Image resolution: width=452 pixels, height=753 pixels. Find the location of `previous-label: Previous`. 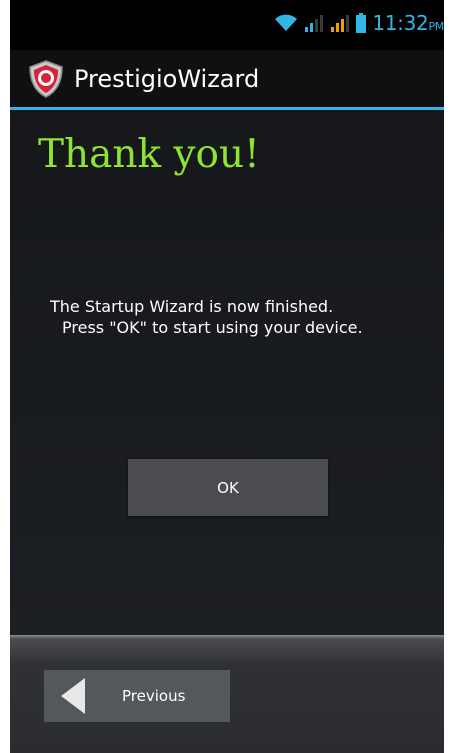

previous-label: Previous is located at coordinates (154, 696).